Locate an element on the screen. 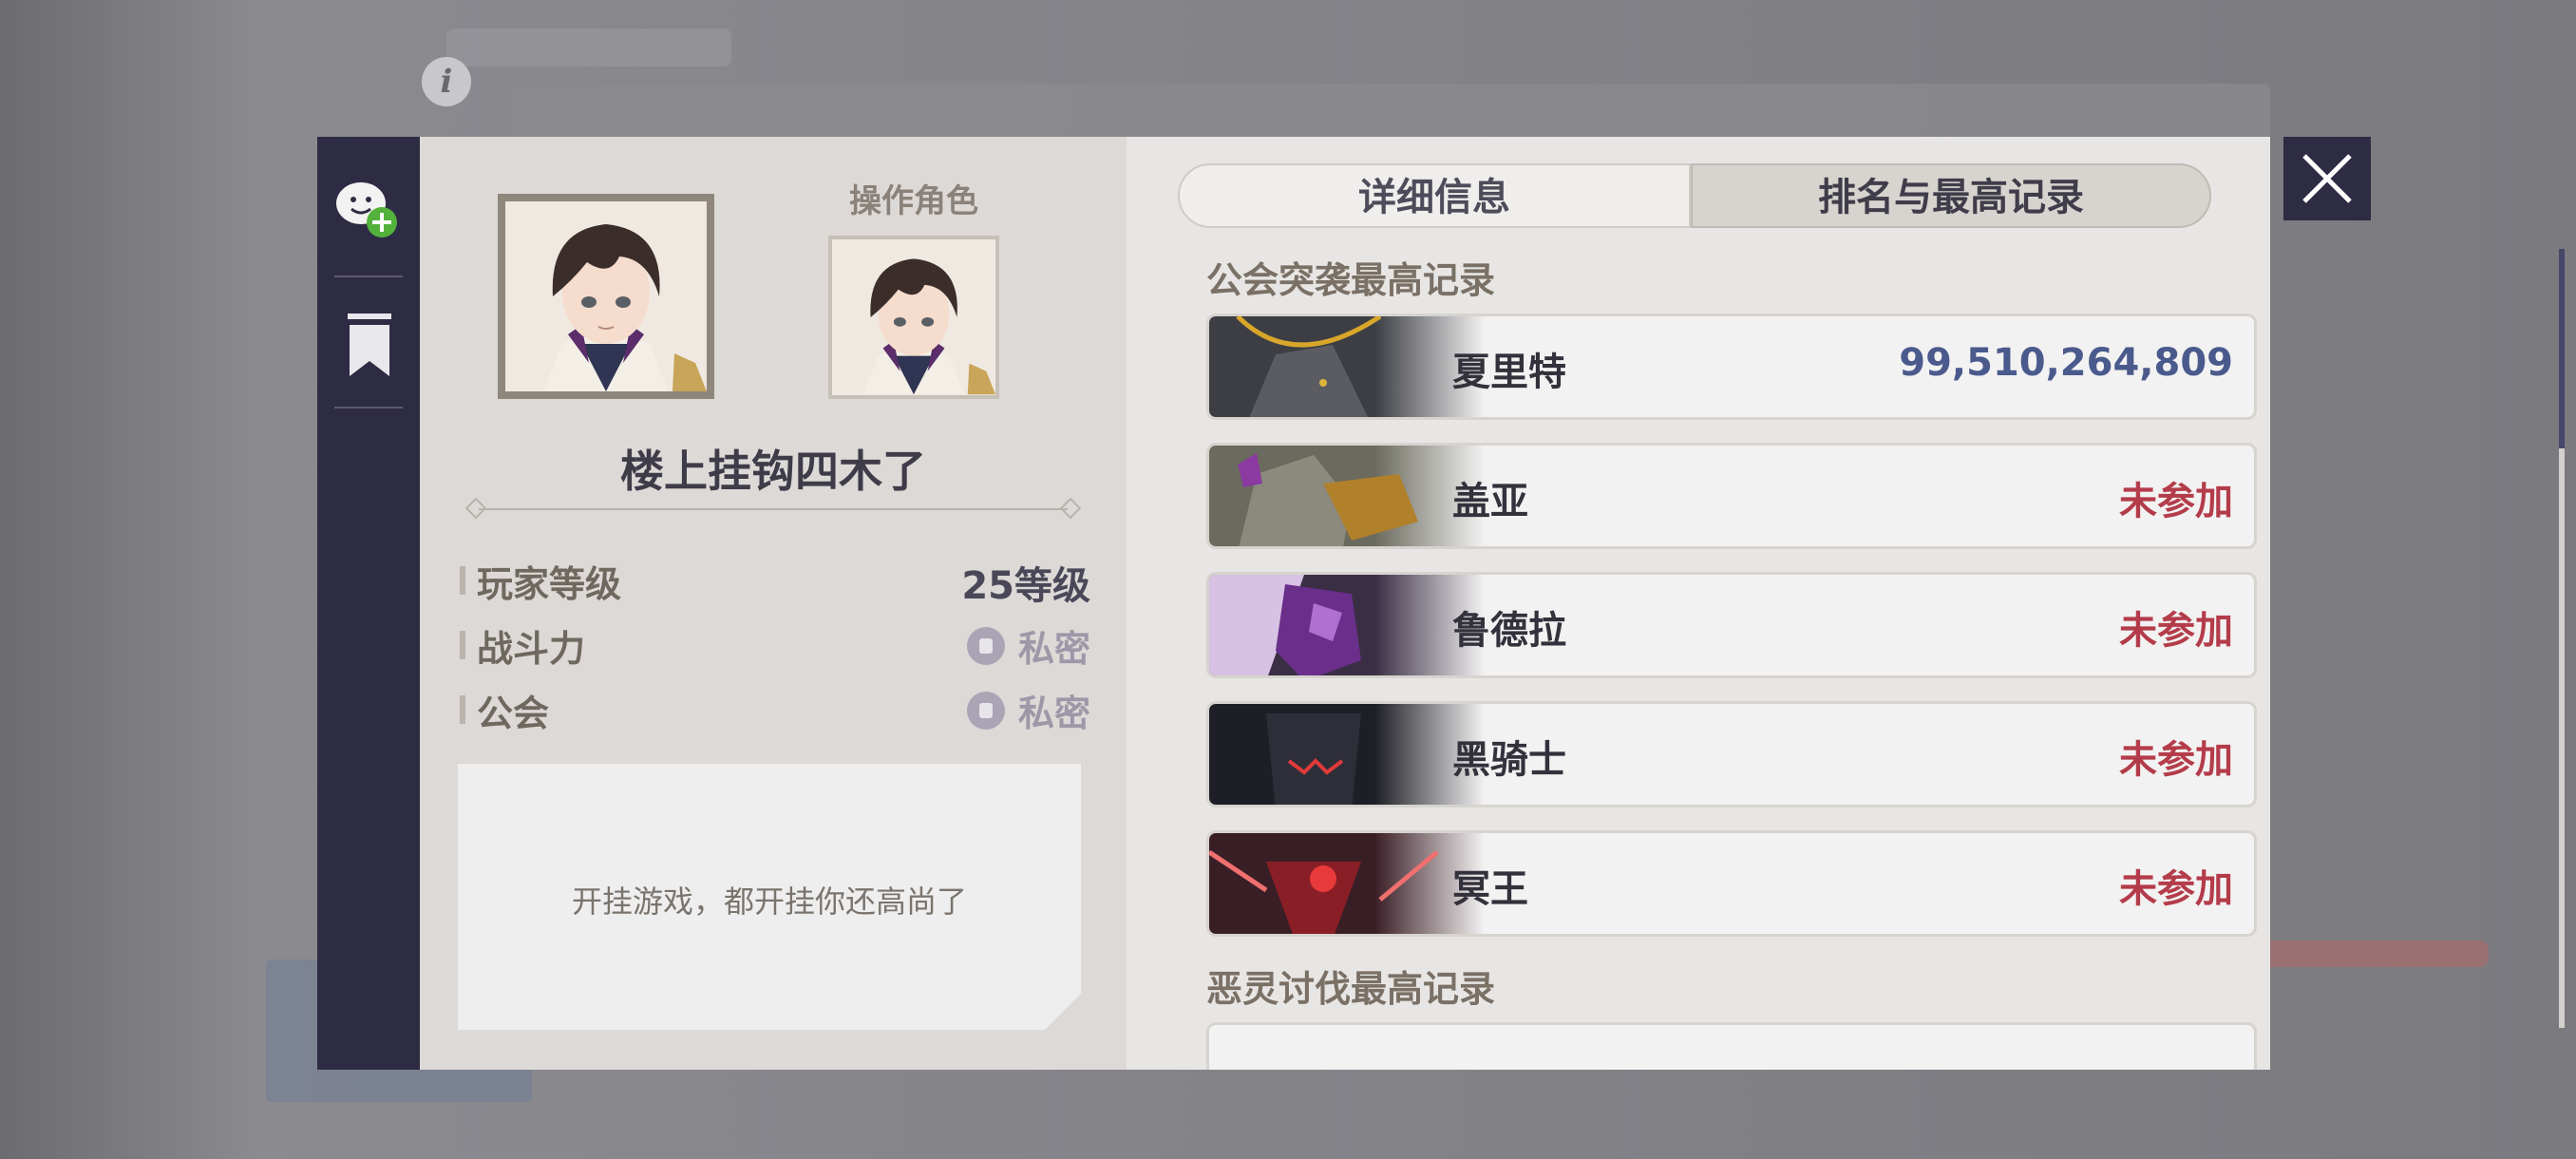 The width and height of the screenshot is (2576, 1159). close-button is located at coordinates (2327, 178).